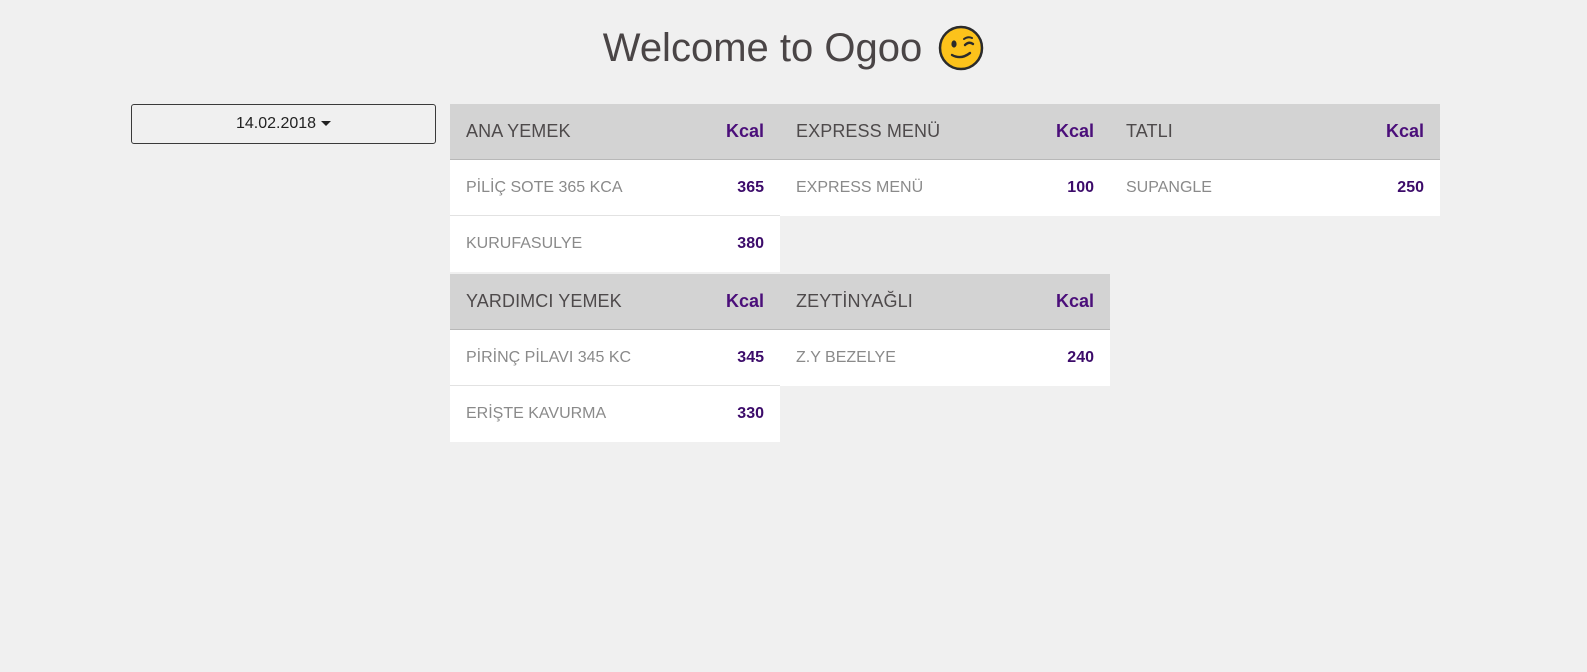 The width and height of the screenshot is (1587, 672). Describe the element at coordinates (1080, 187) in the screenshot. I see `menu-item-kcal: 100` at that location.